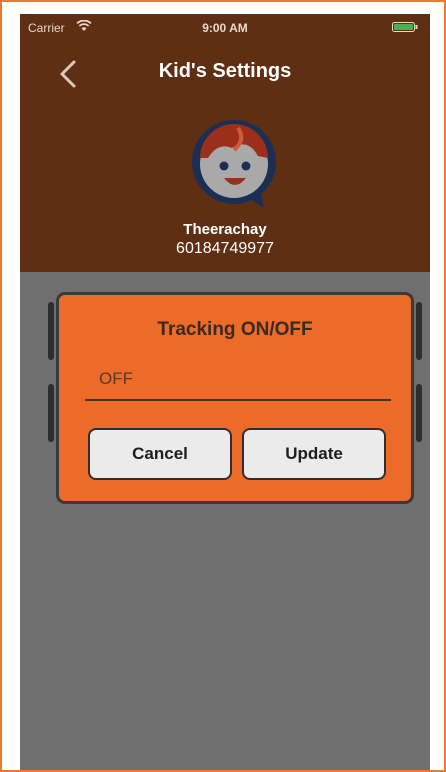 The image size is (446, 772). I want to click on status-time: 9:00 AM, so click(225, 28).